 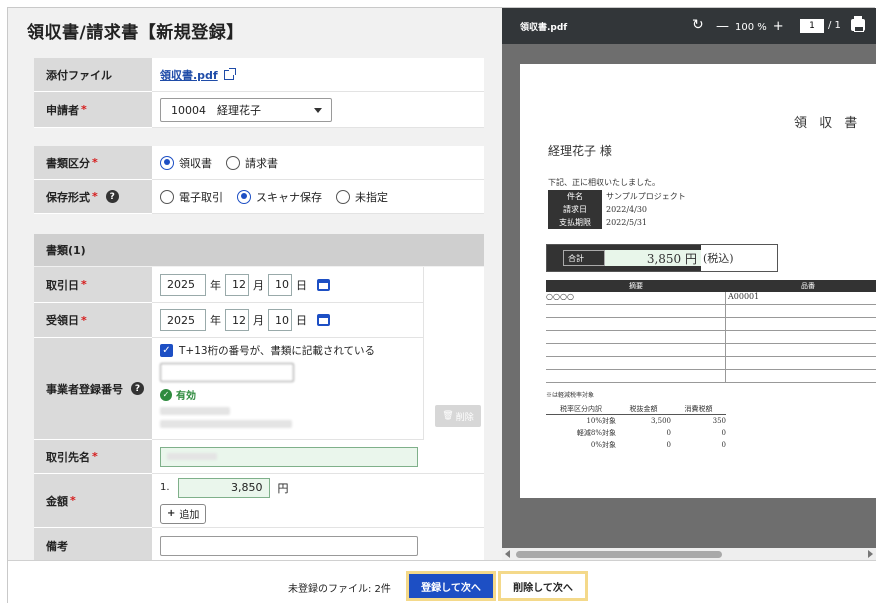 What do you see at coordinates (543, 586) in the screenshot?
I see `delete-next-button: 削除して次へ` at bounding box center [543, 586].